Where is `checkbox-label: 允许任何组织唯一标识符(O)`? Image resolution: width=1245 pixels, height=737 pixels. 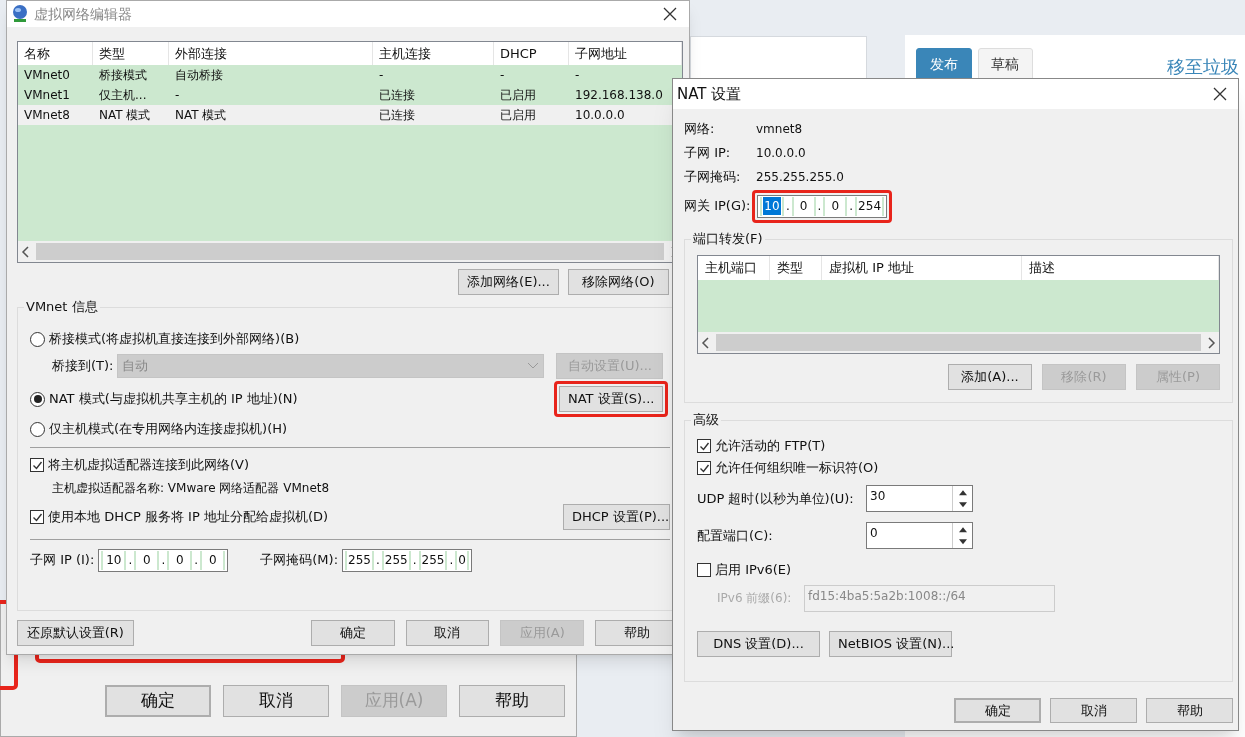
checkbox-label: 允许任何组织唯一标识符(O) is located at coordinates (797, 468).